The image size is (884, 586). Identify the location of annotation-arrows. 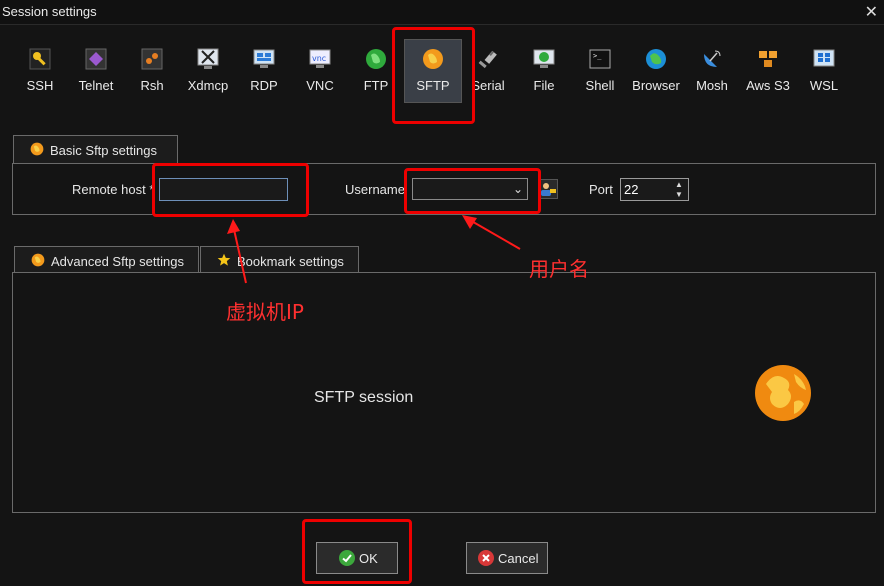
(374, 249).